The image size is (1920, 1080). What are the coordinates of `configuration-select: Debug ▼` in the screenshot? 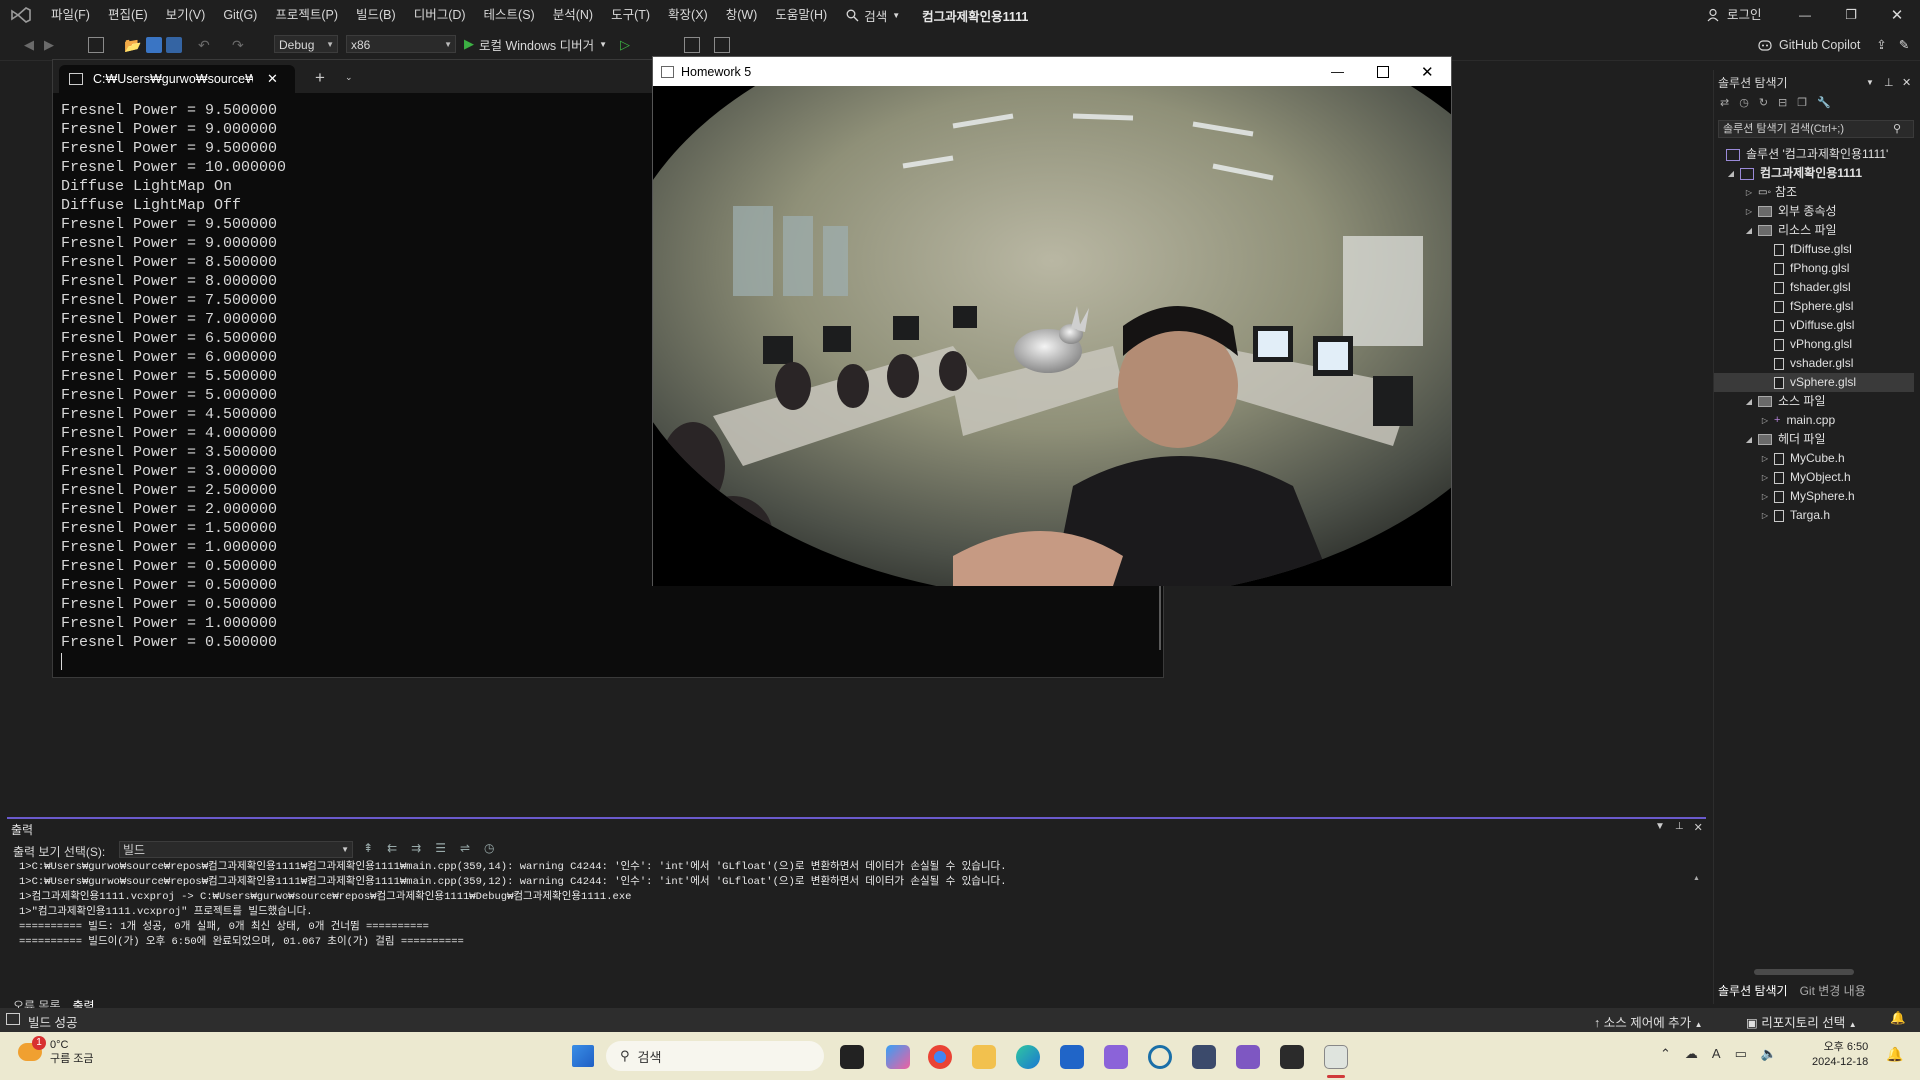 It's located at (306, 44).